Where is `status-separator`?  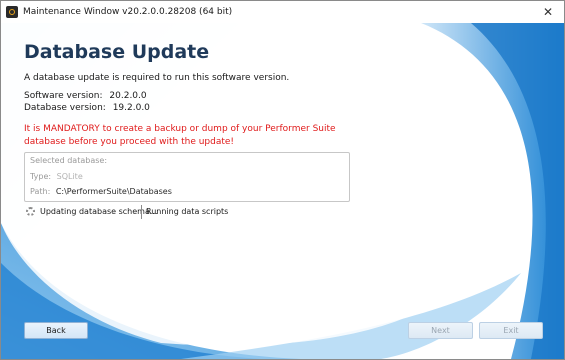
status-separator is located at coordinates (141, 212).